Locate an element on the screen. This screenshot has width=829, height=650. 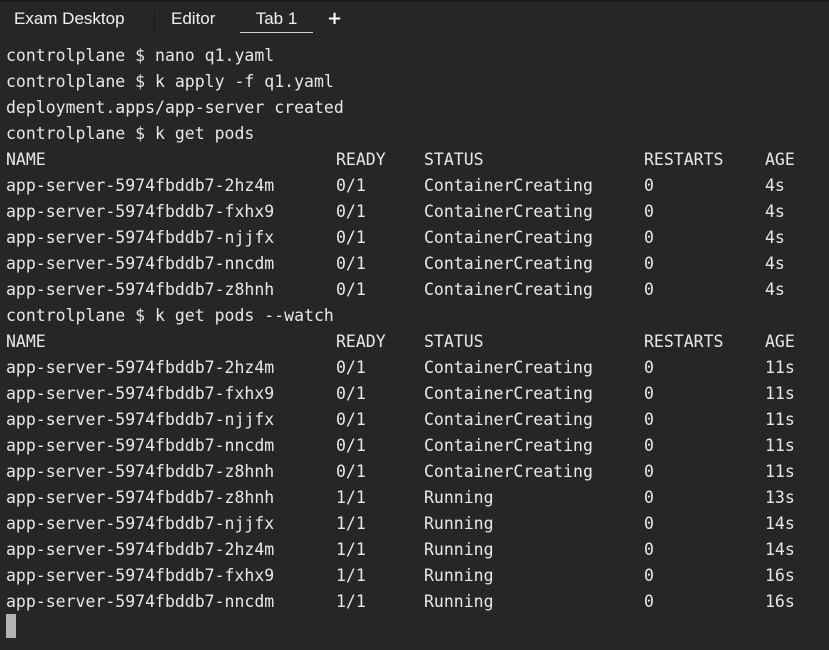
header-name: NAME is located at coordinates (26, 341).